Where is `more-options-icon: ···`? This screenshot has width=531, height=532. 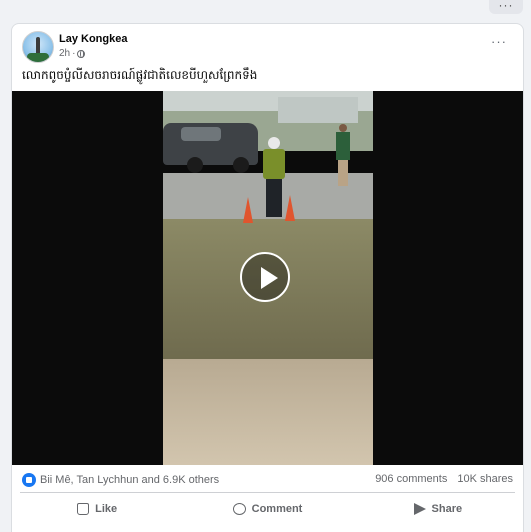
more-options-icon: ··· is located at coordinates (499, 41).